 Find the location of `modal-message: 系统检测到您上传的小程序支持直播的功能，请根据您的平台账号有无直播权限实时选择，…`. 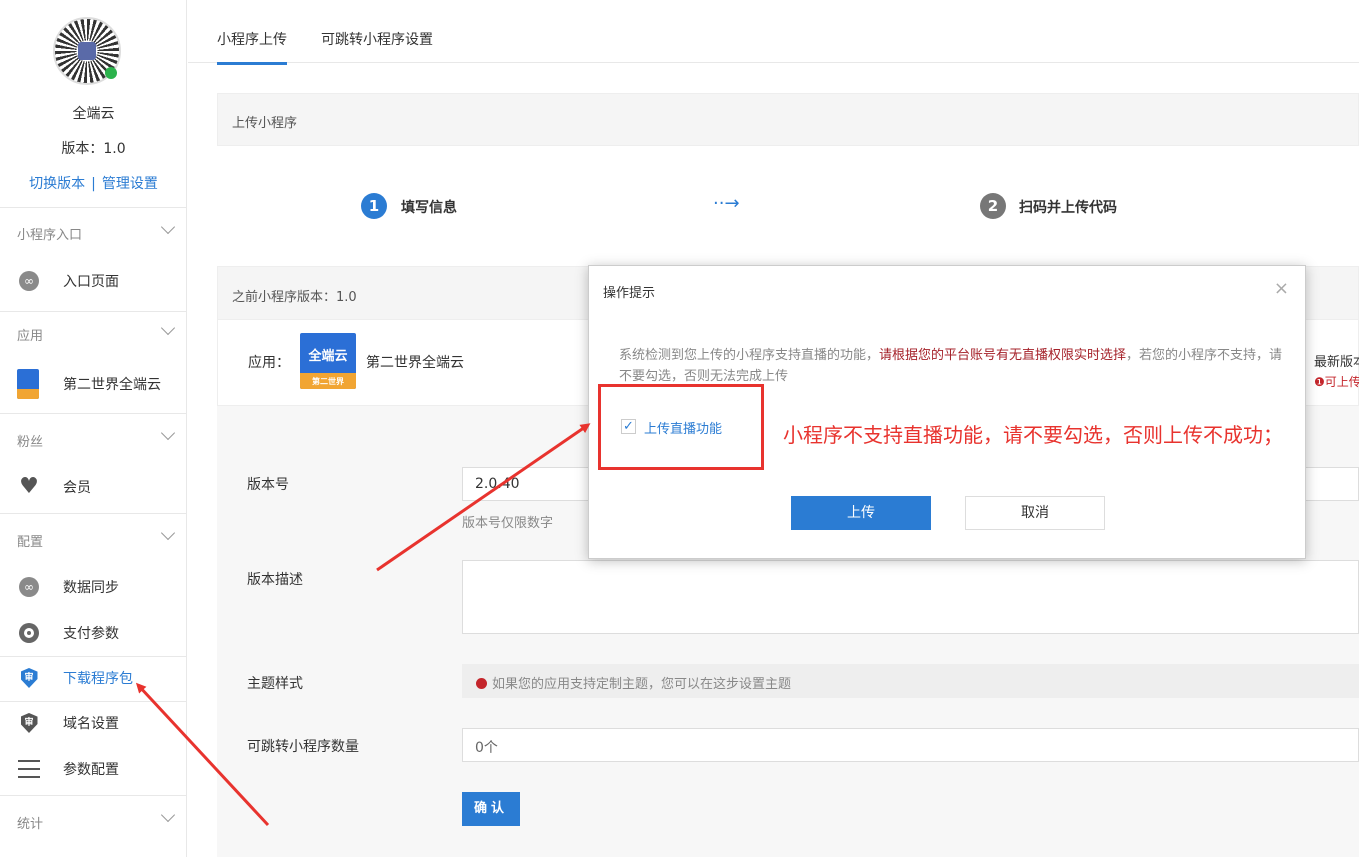

modal-message: 系统检测到您上传的小程序支持直播的功能，请根据您的平台账号有无直播权限实时选择，… is located at coordinates (951, 366).